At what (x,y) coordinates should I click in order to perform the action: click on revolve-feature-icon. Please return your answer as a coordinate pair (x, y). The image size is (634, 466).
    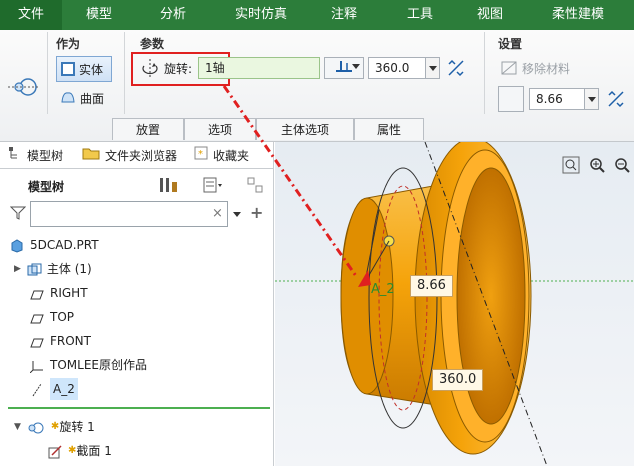
    Looking at the image, I should click on (24, 87).